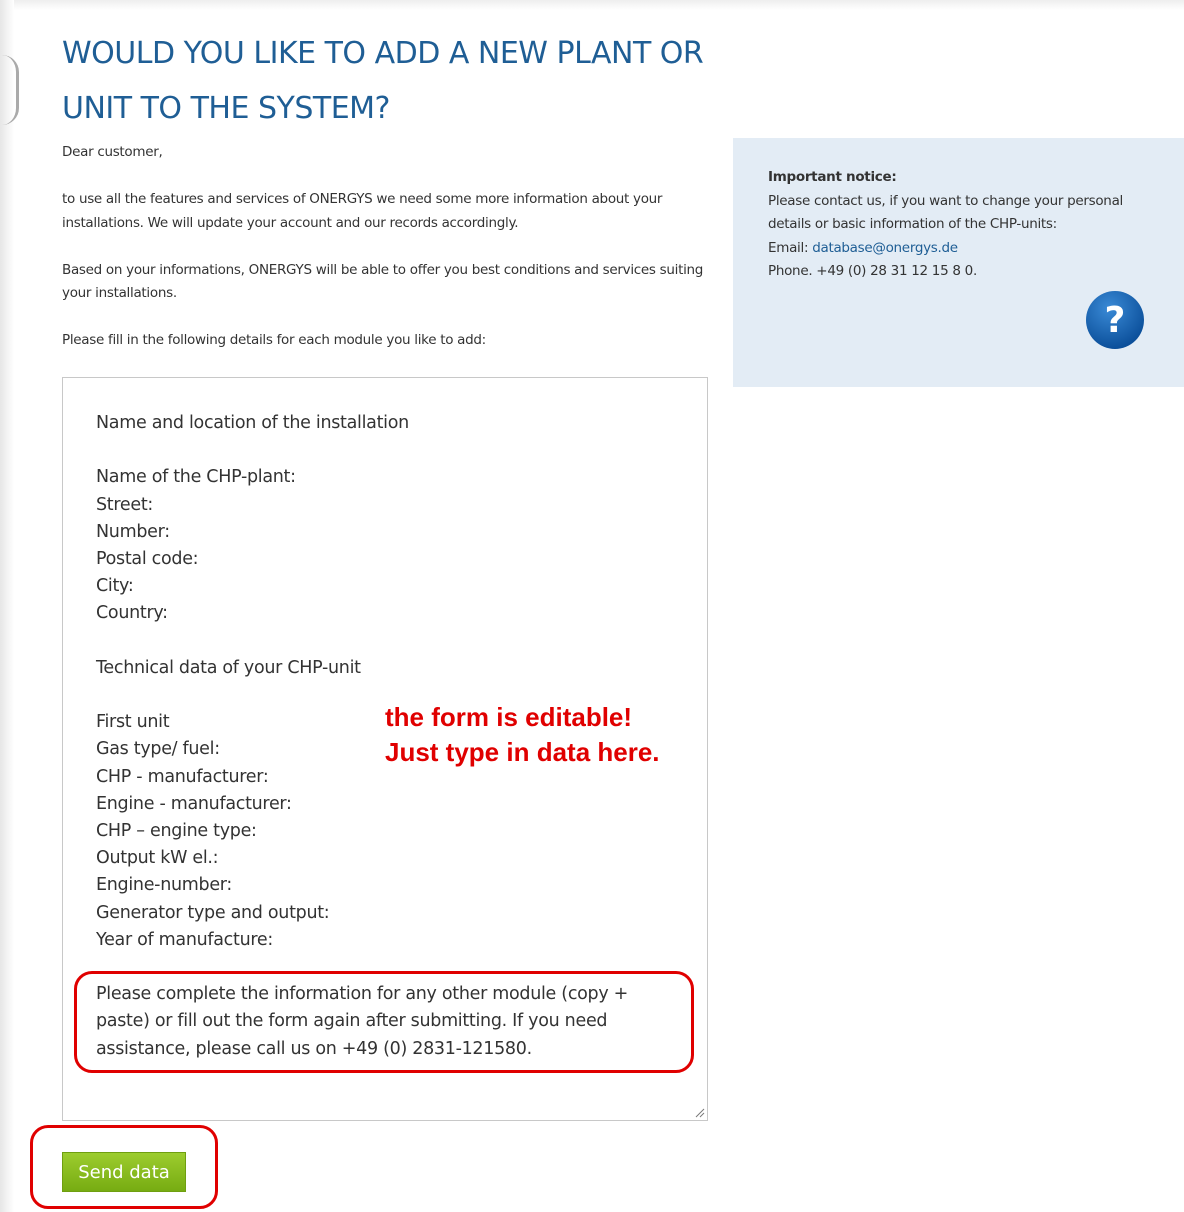 This screenshot has height=1212, width=1184. Describe the element at coordinates (699, 1112) in the screenshot. I see `resize-grip-icon` at that location.